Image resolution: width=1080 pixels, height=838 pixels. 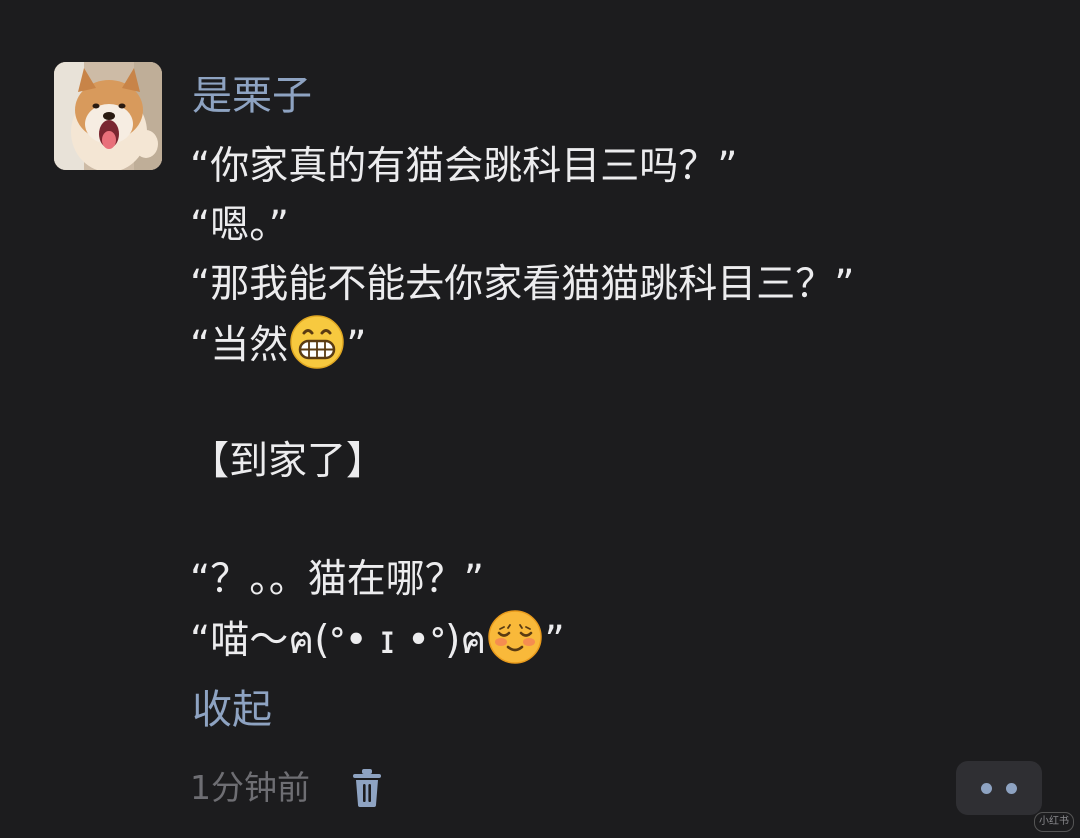 I want to click on grinning-face-emoji-icon, so click(x=317, y=342).